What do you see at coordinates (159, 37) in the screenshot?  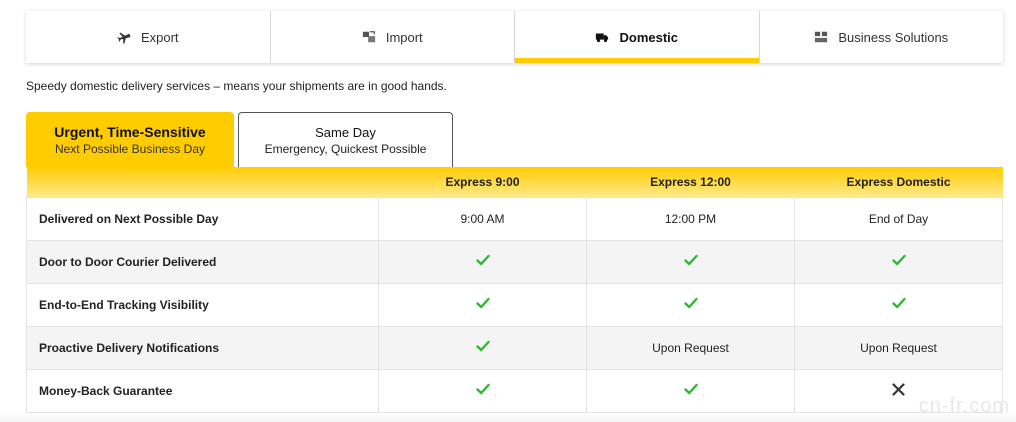 I see `tab-export-label: Export` at bounding box center [159, 37].